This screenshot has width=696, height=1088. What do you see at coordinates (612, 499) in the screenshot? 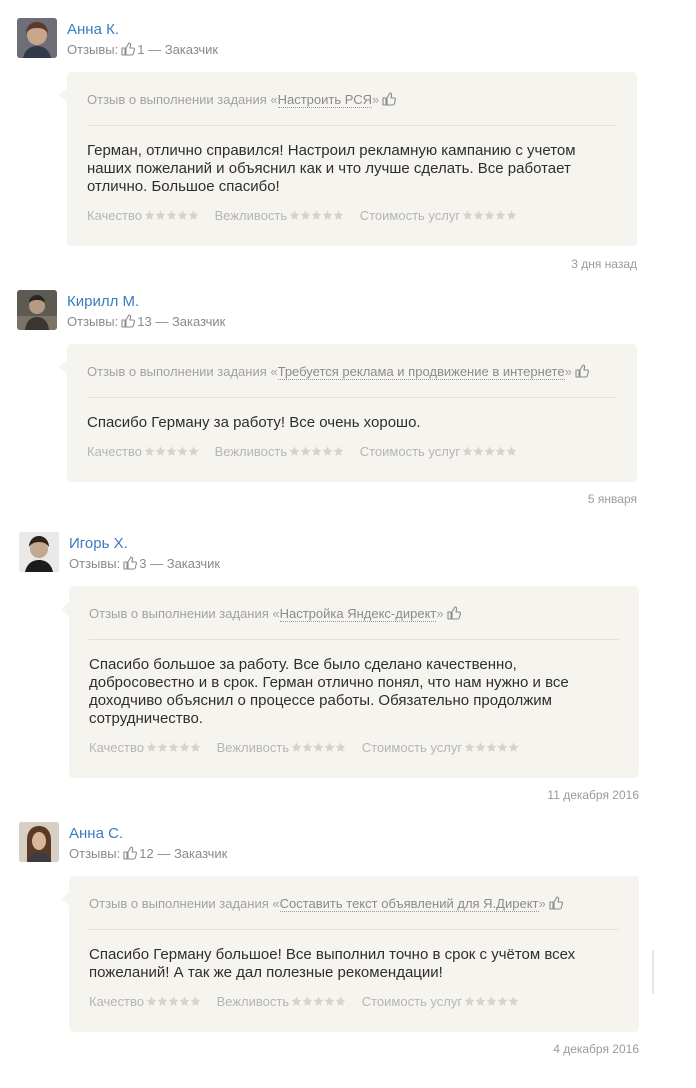
I see `review-date: 5 января` at bounding box center [612, 499].